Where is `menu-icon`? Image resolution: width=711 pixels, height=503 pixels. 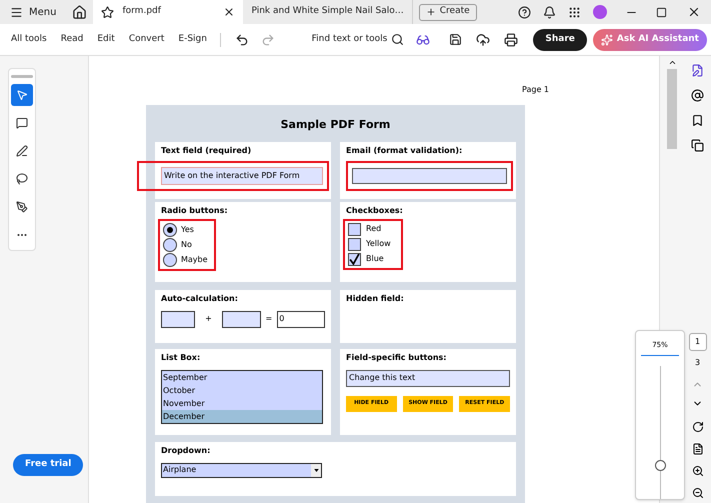 menu-icon is located at coordinates (16, 12).